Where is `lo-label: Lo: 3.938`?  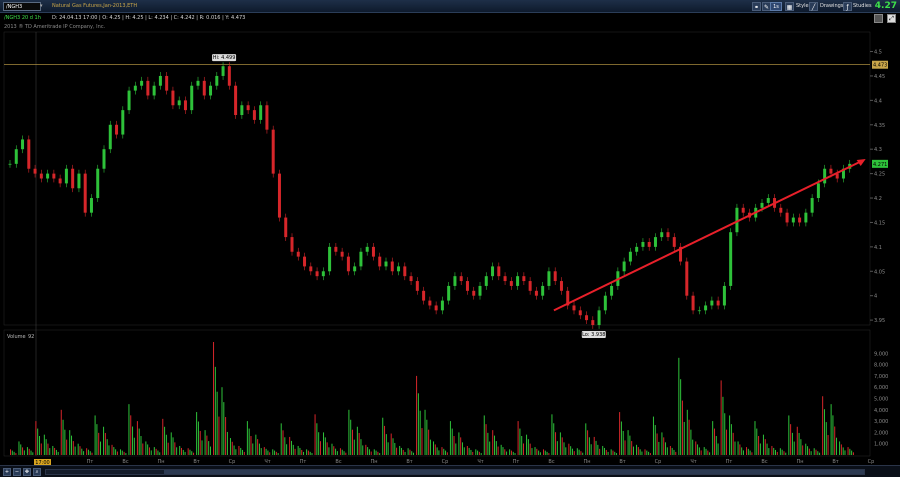
lo-label: Lo: 3.938 is located at coordinates (593, 335).